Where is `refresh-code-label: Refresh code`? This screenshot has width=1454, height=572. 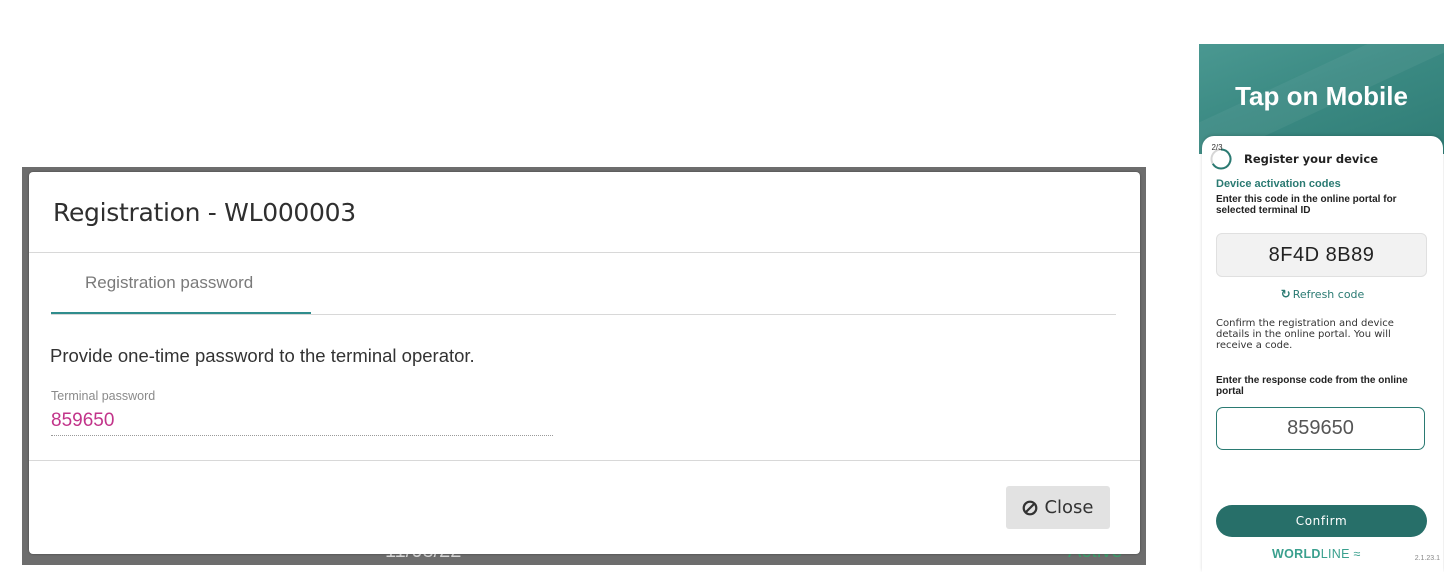
refresh-code-label: Refresh code is located at coordinates (1328, 294).